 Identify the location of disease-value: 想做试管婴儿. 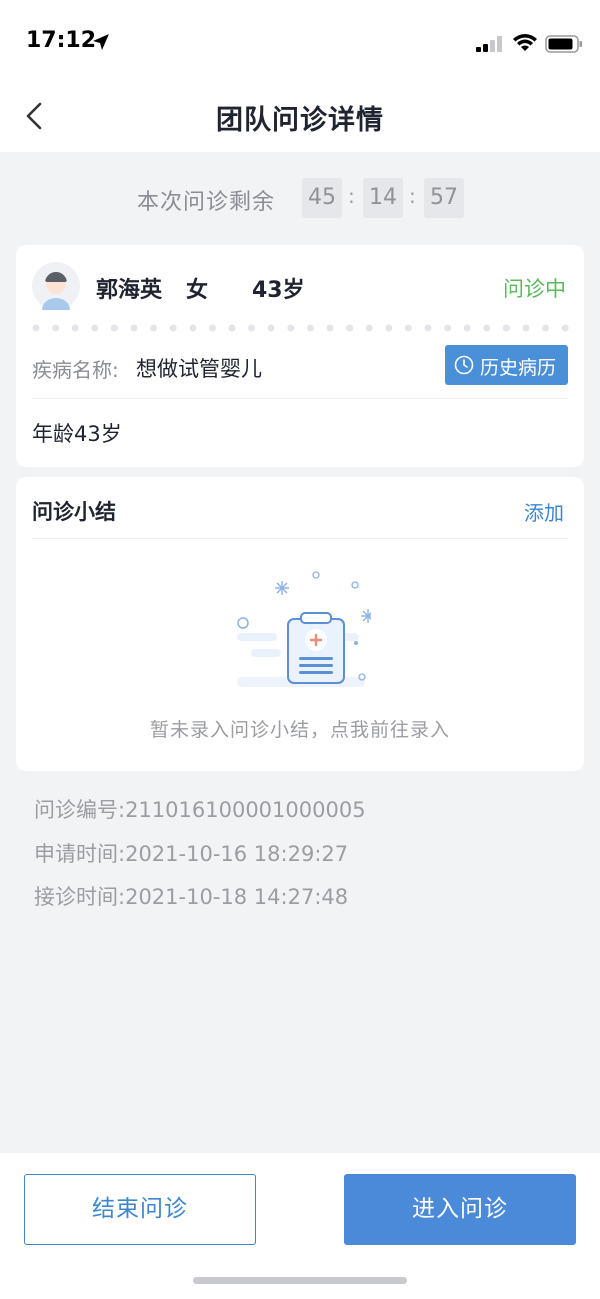
(199, 369).